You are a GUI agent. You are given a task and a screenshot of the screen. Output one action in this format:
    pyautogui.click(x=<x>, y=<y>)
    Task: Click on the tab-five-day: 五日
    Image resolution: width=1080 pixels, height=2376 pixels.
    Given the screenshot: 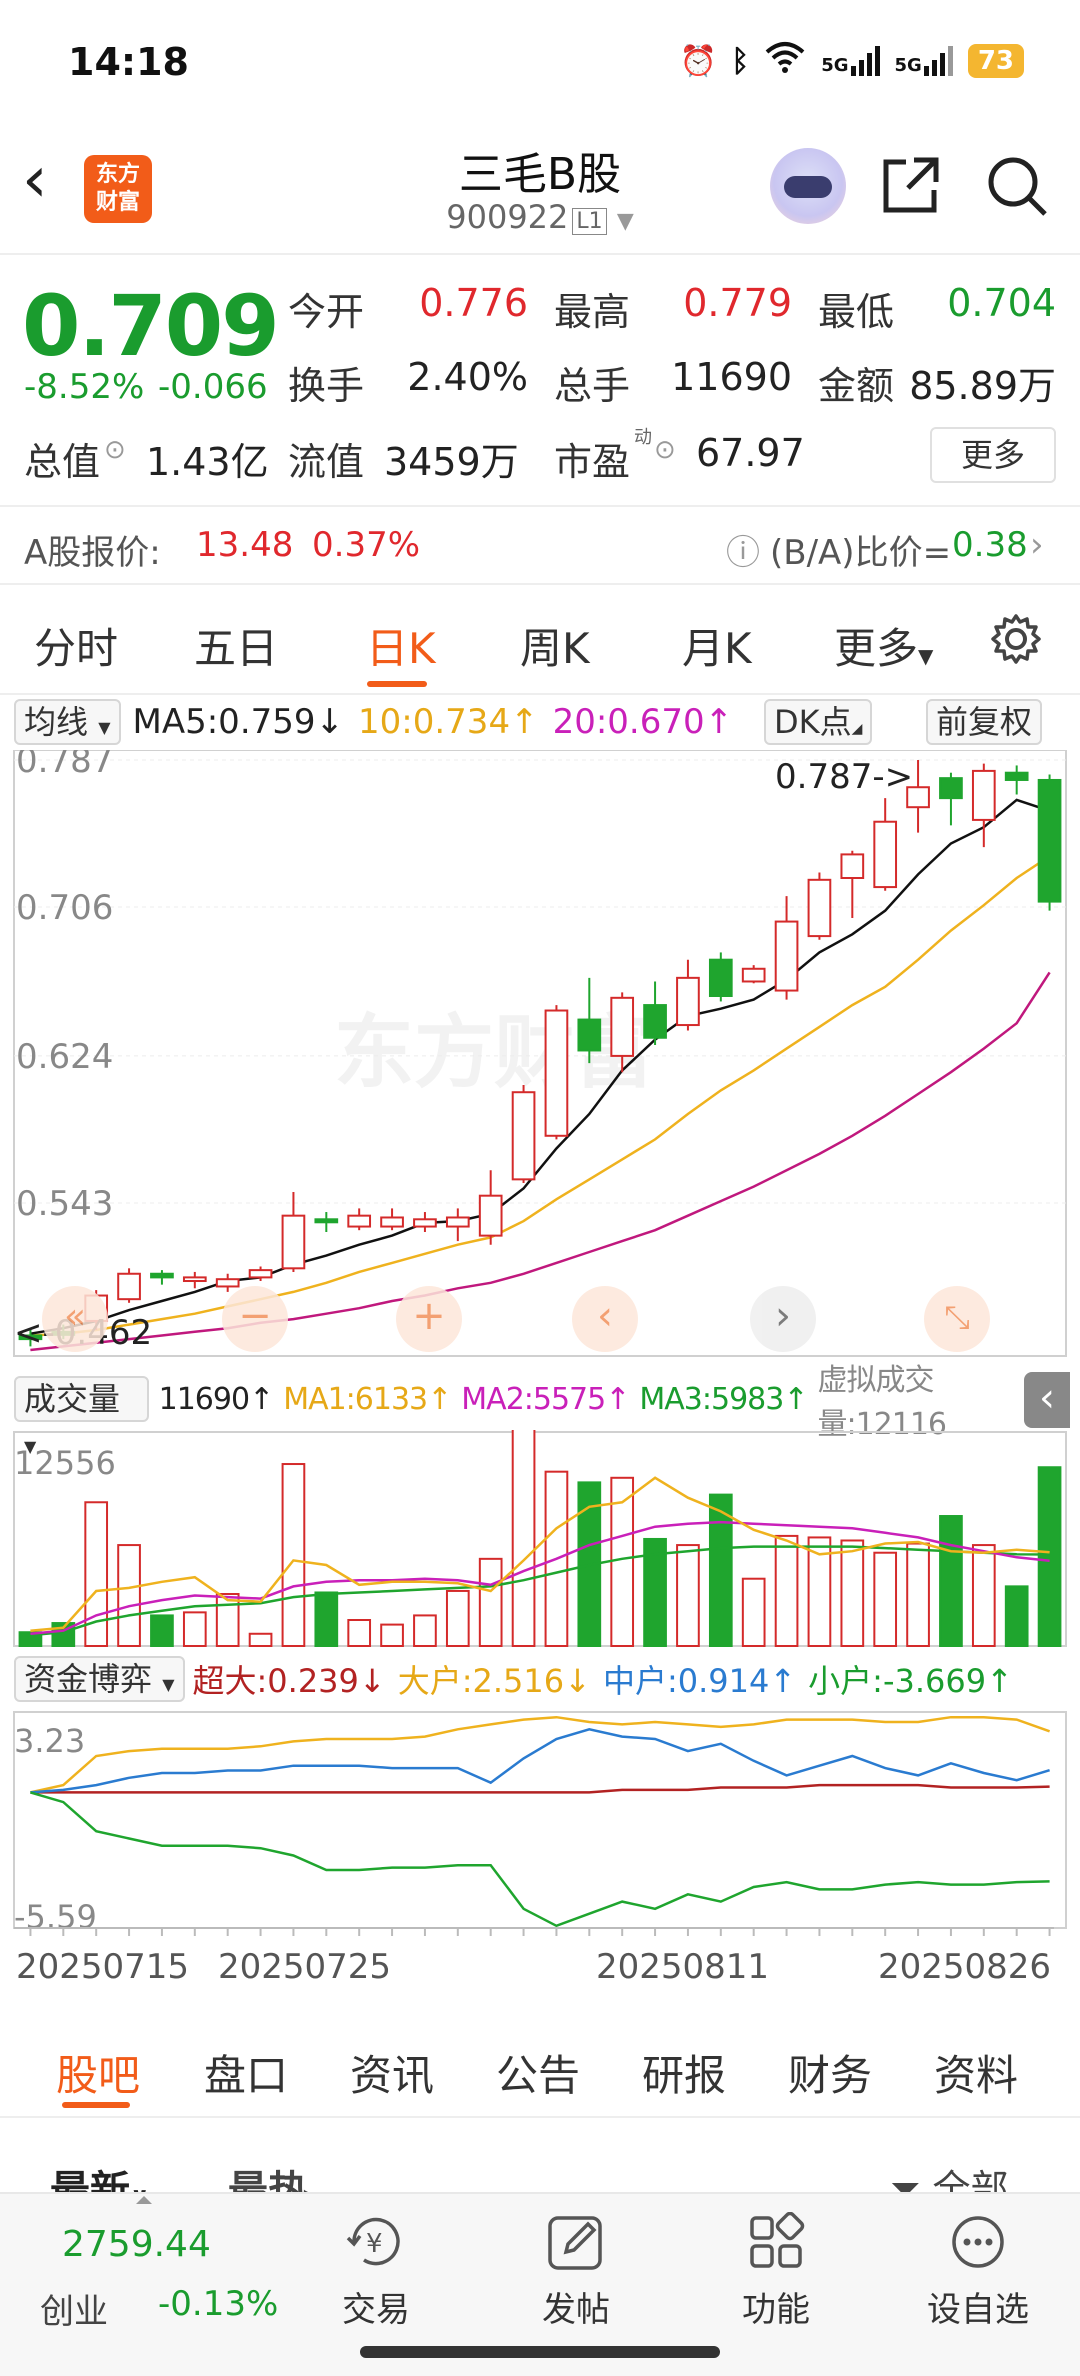 What is the action you would take?
    pyautogui.click(x=236, y=645)
    